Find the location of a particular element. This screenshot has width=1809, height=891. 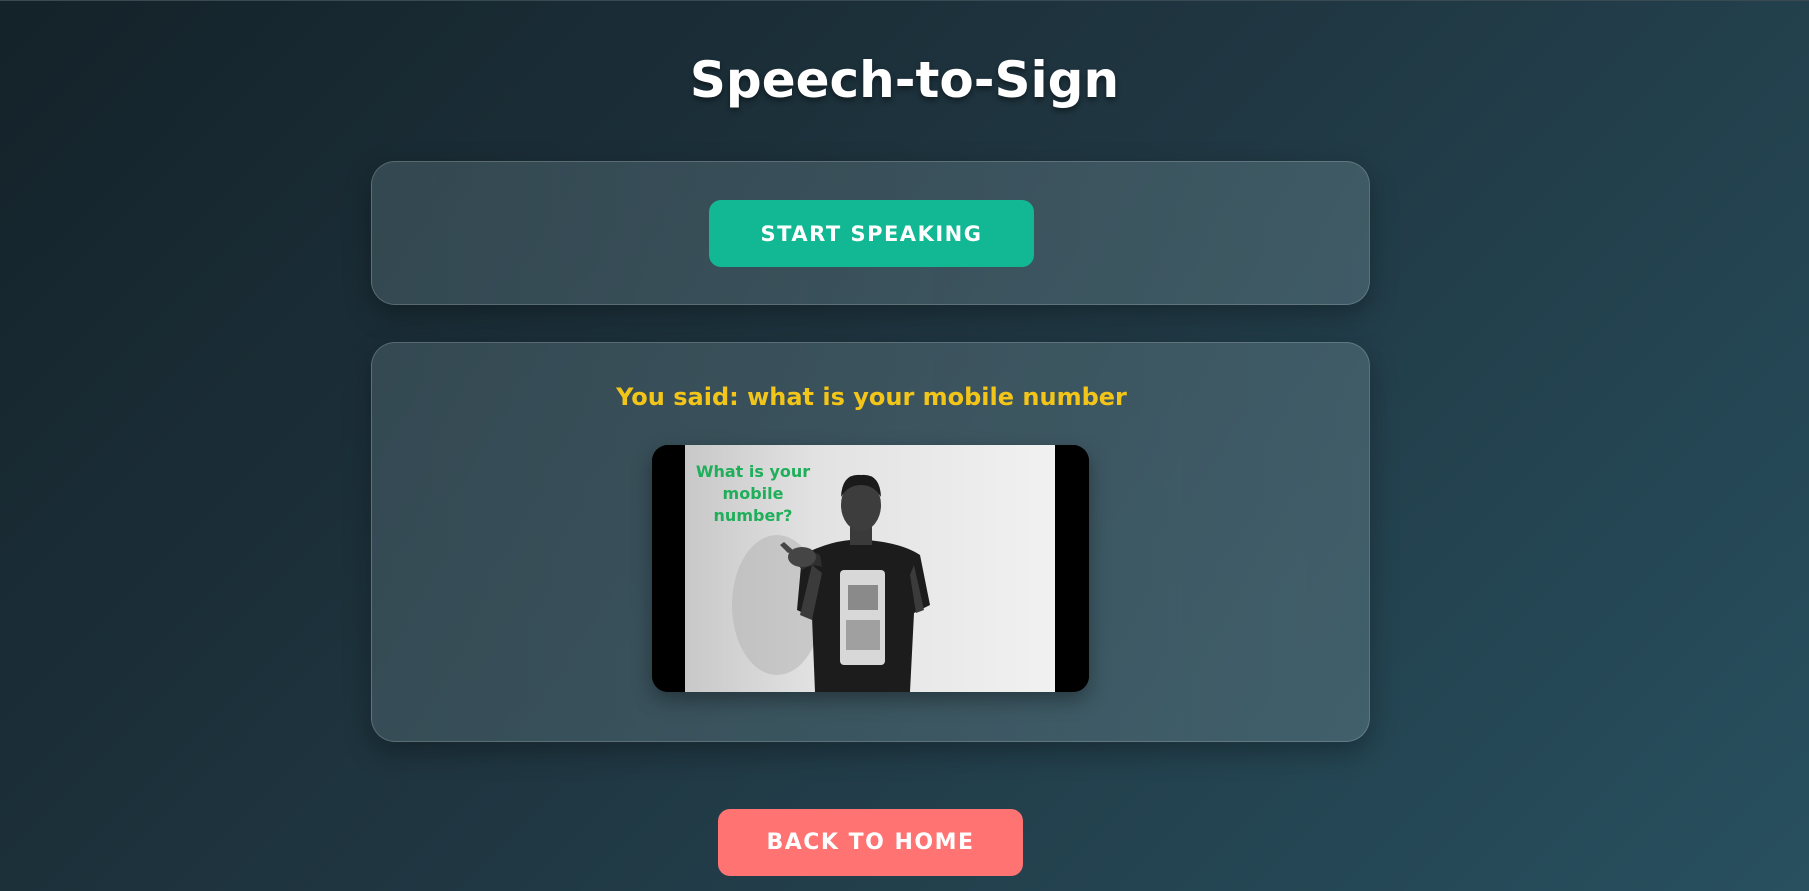

video-caption-line-2: mobile is located at coordinates (753, 493).